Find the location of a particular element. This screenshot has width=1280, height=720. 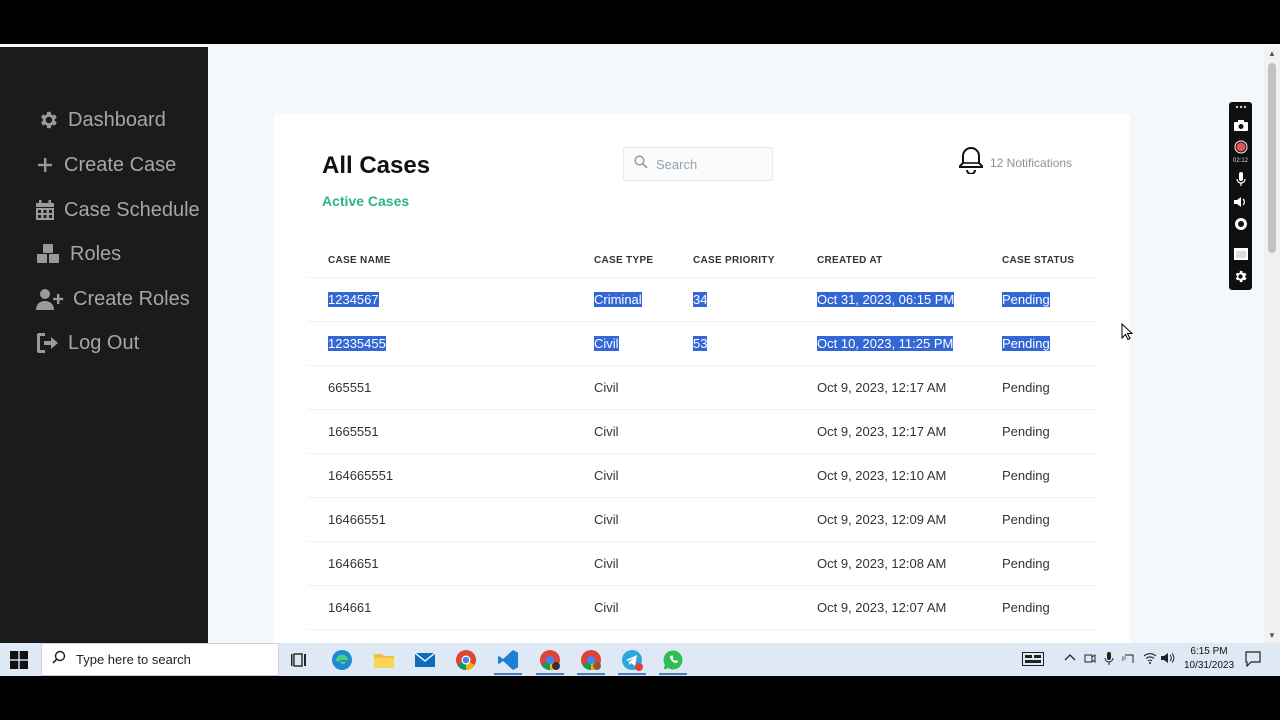

record-icon is located at coordinates (1240, 146).